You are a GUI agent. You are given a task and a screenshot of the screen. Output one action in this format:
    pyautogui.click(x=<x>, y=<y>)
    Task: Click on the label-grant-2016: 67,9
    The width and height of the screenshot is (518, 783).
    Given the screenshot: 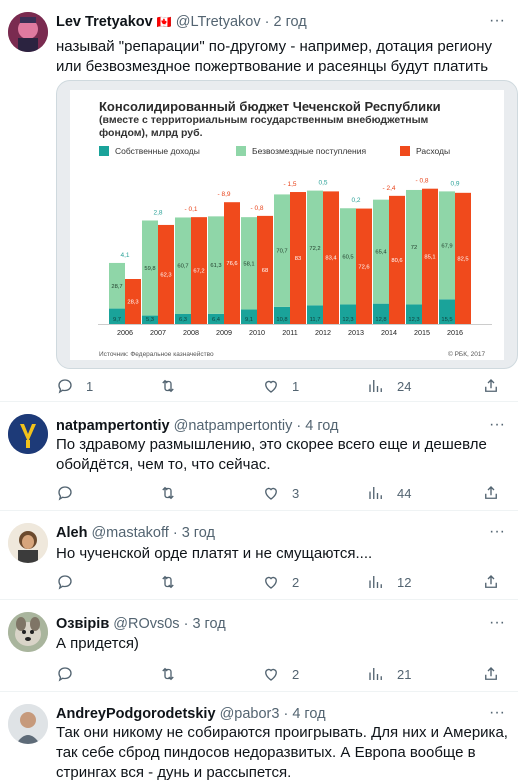 What is the action you would take?
    pyautogui.click(x=446, y=246)
    